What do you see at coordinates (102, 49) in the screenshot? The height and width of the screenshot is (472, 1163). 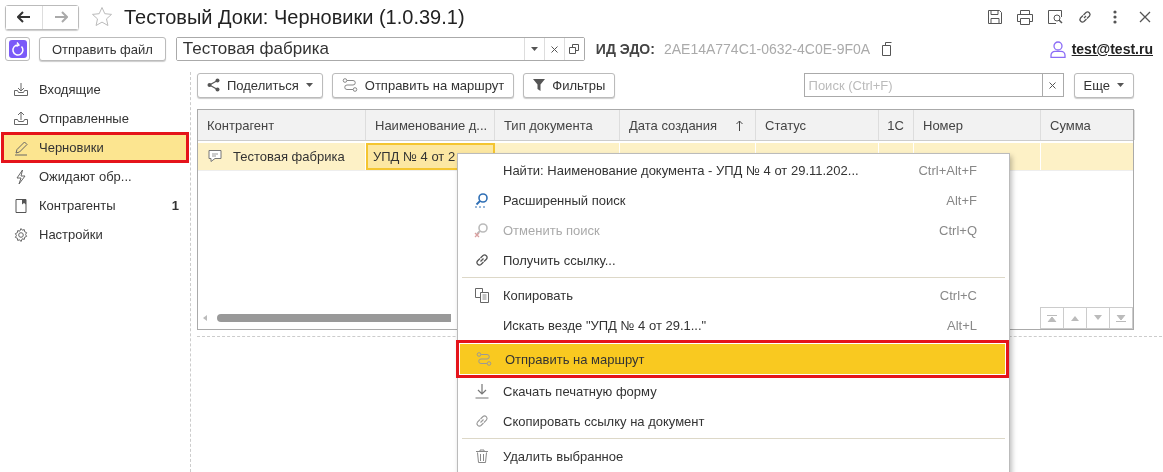 I see `send-file-button: Отправить файл` at bounding box center [102, 49].